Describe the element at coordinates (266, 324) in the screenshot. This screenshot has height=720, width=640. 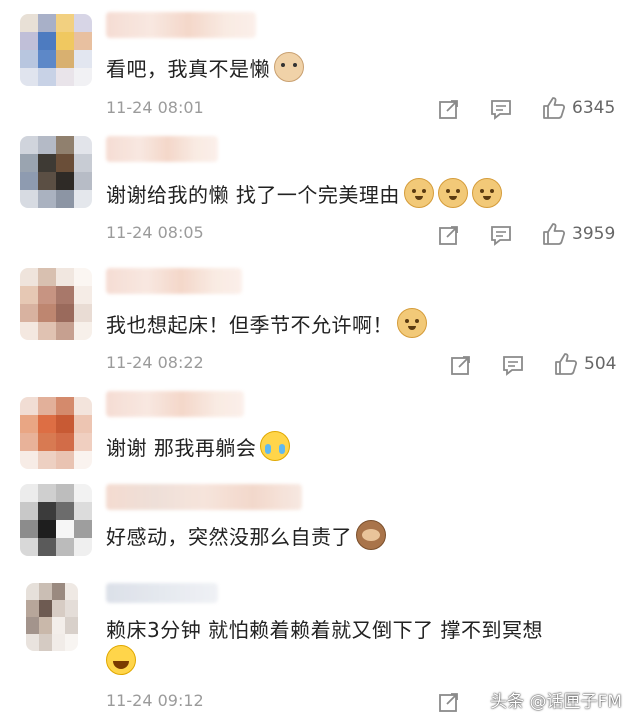
I see `comment-text: 我也想起床！但季节不允许啊！` at that location.